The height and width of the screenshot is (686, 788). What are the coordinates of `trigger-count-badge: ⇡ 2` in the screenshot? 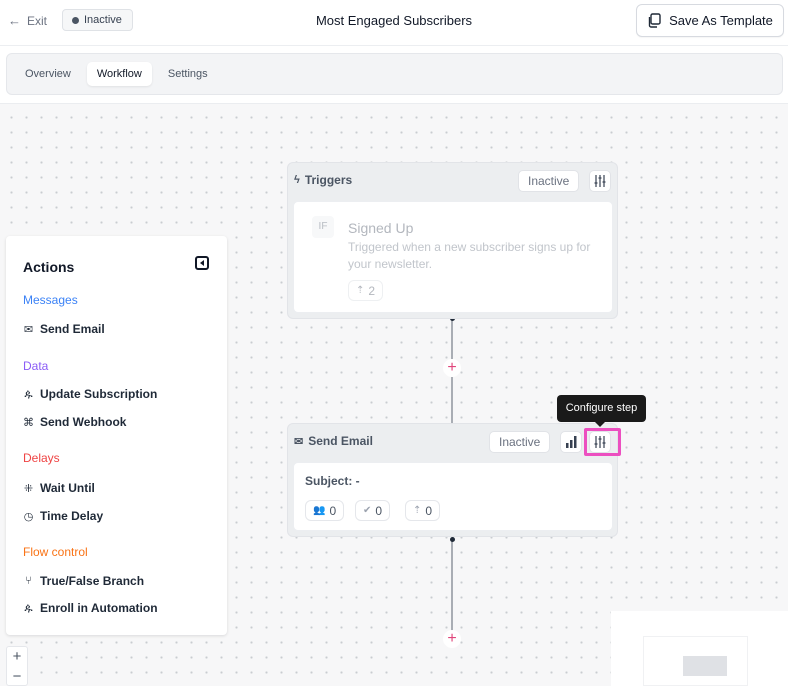 It's located at (366, 290).